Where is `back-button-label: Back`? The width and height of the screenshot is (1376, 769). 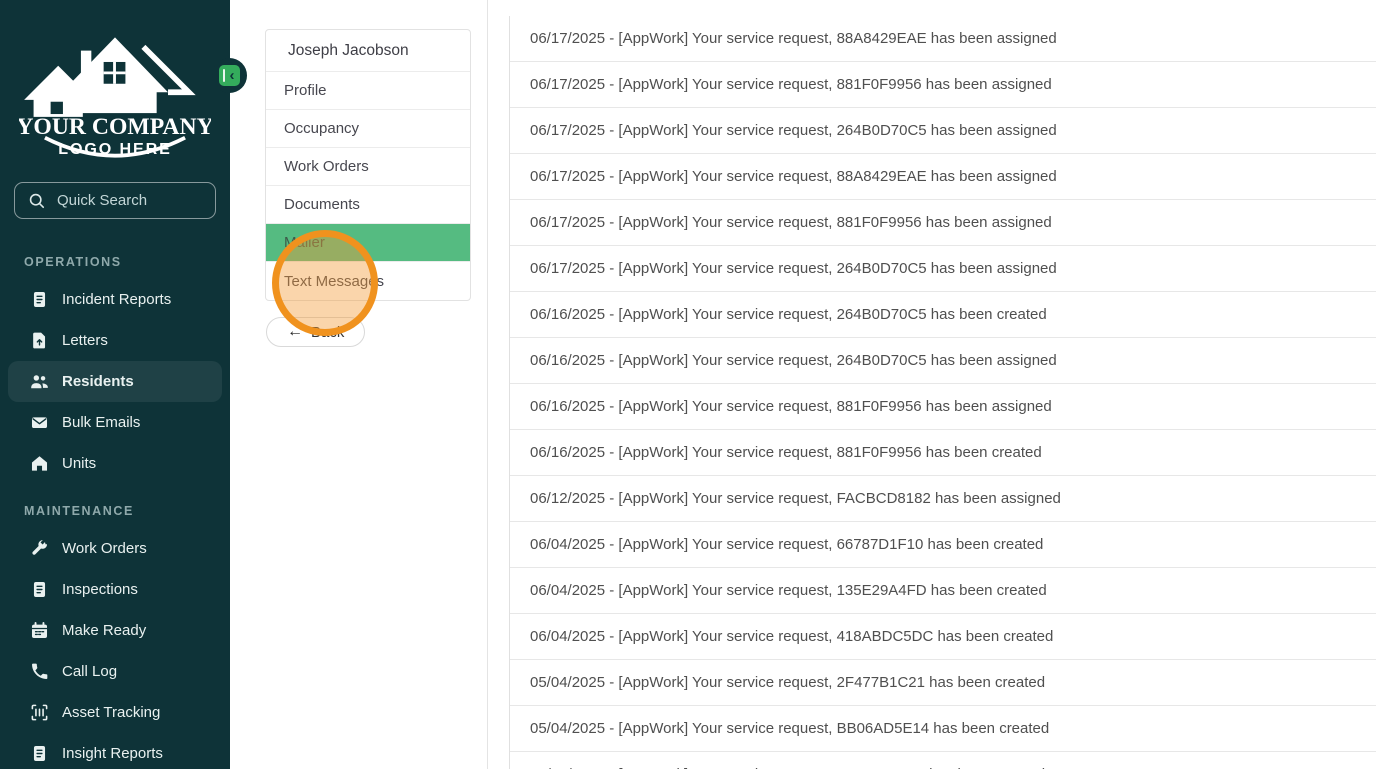
back-button-label: Back is located at coordinates (328, 332).